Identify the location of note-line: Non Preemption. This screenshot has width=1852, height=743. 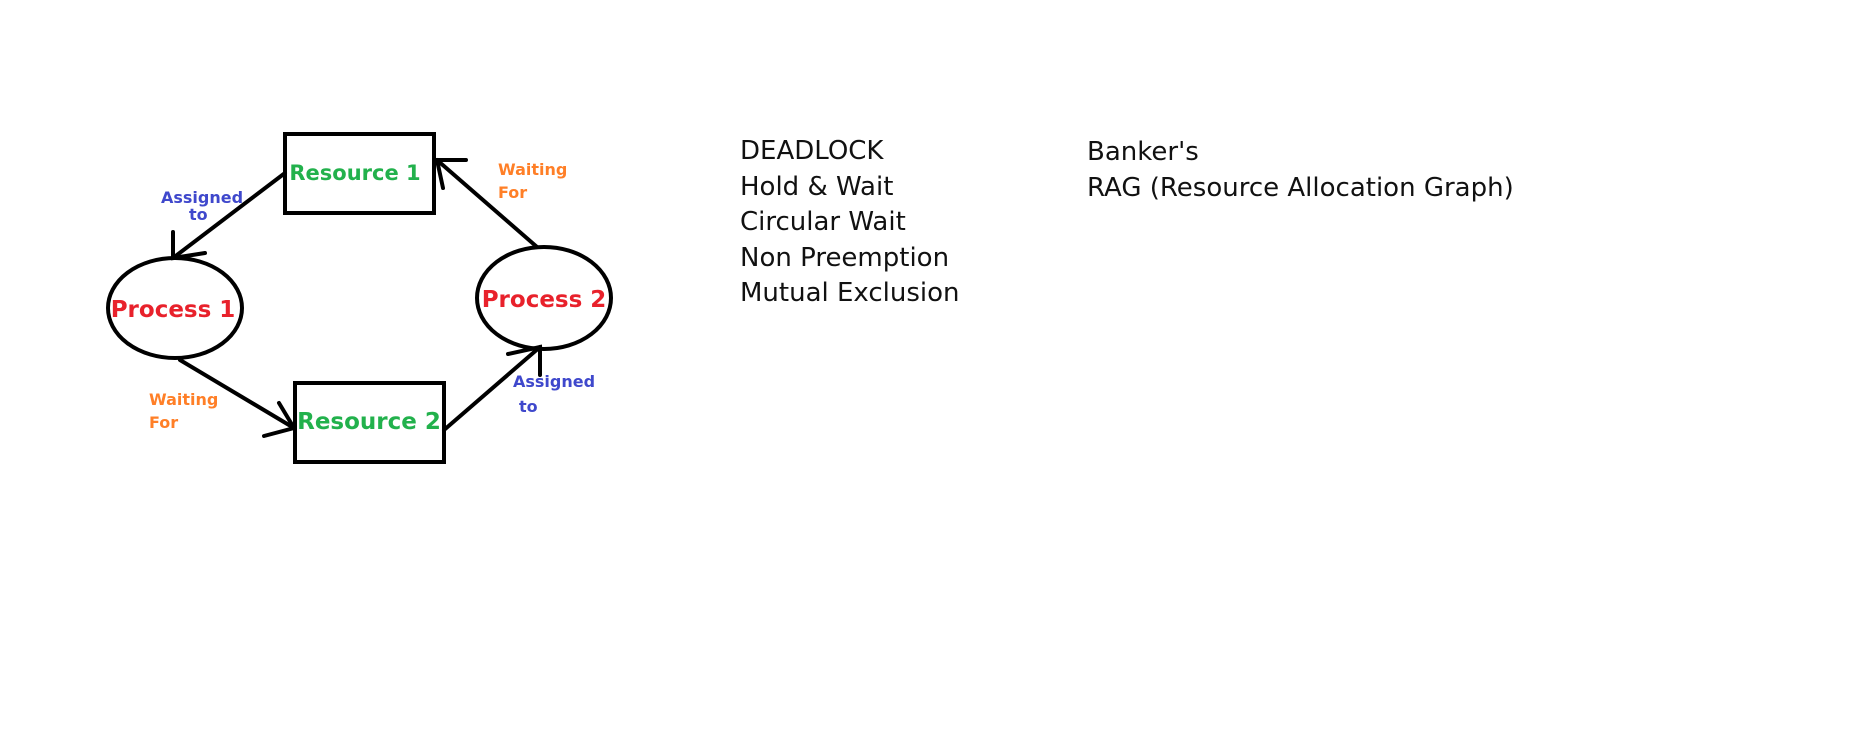
(845, 257).